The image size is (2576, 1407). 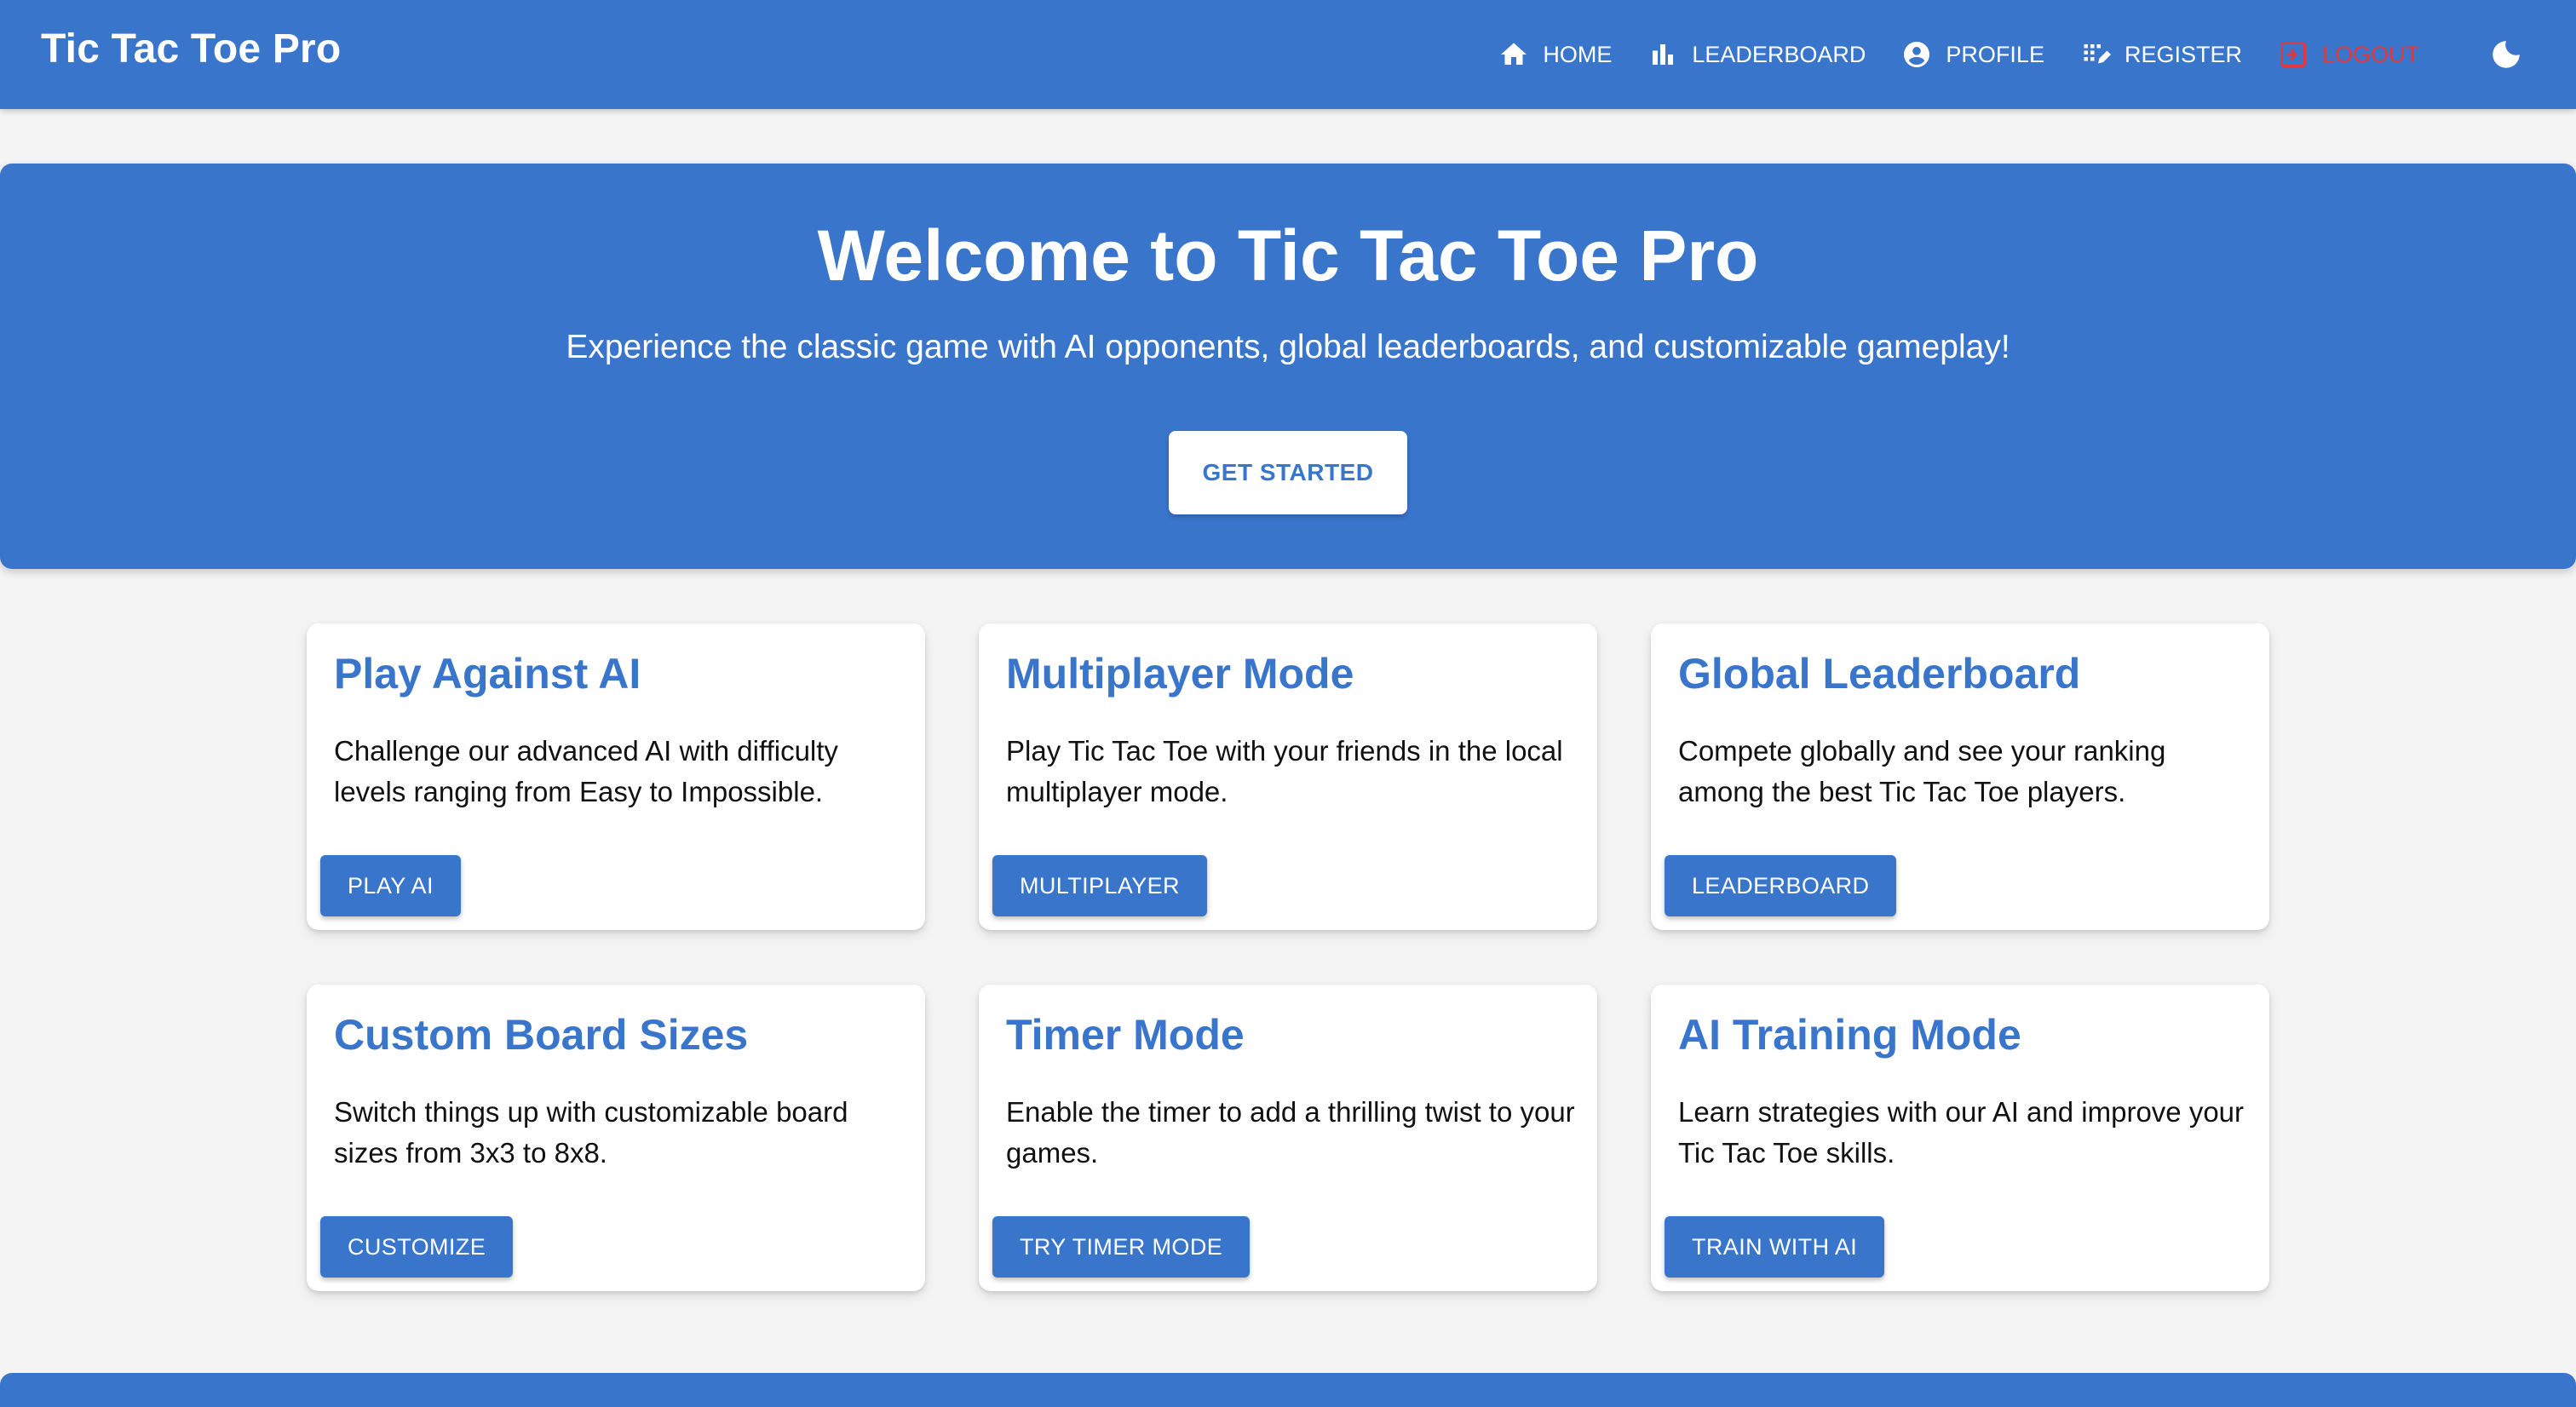 I want to click on card-title: Global Leaderboard, so click(x=1880, y=674).